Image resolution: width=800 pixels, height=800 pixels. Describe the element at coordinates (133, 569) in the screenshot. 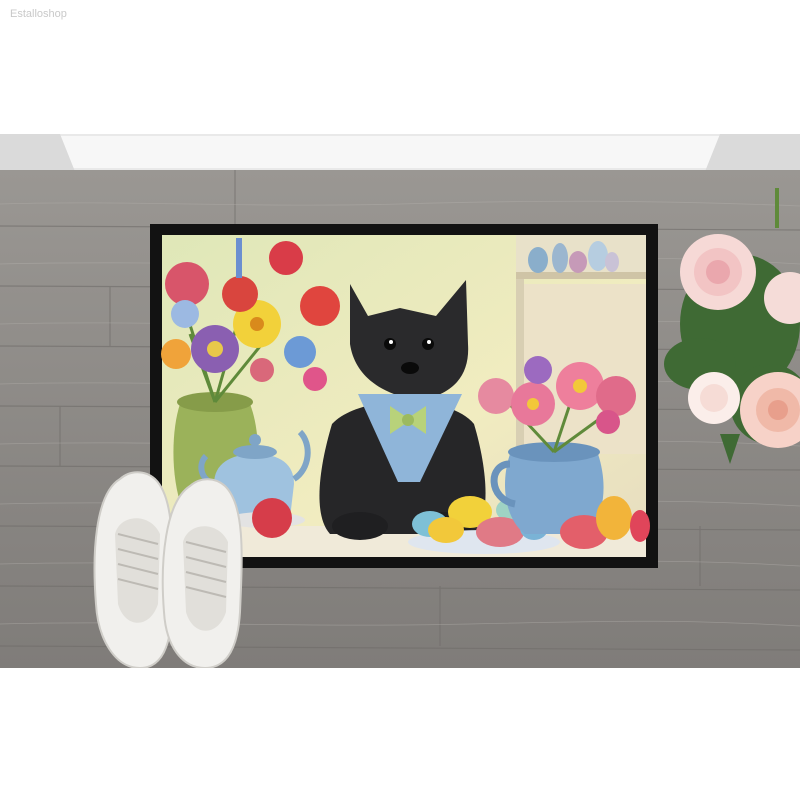

I see `left-sneaker` at that location.